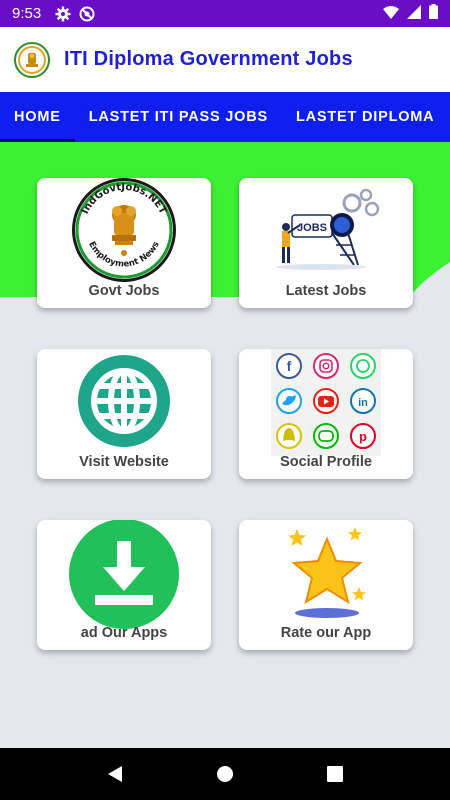  Describe the element at coordinates (414, 13) in the screenshot. I see `signal-icon` at that location.